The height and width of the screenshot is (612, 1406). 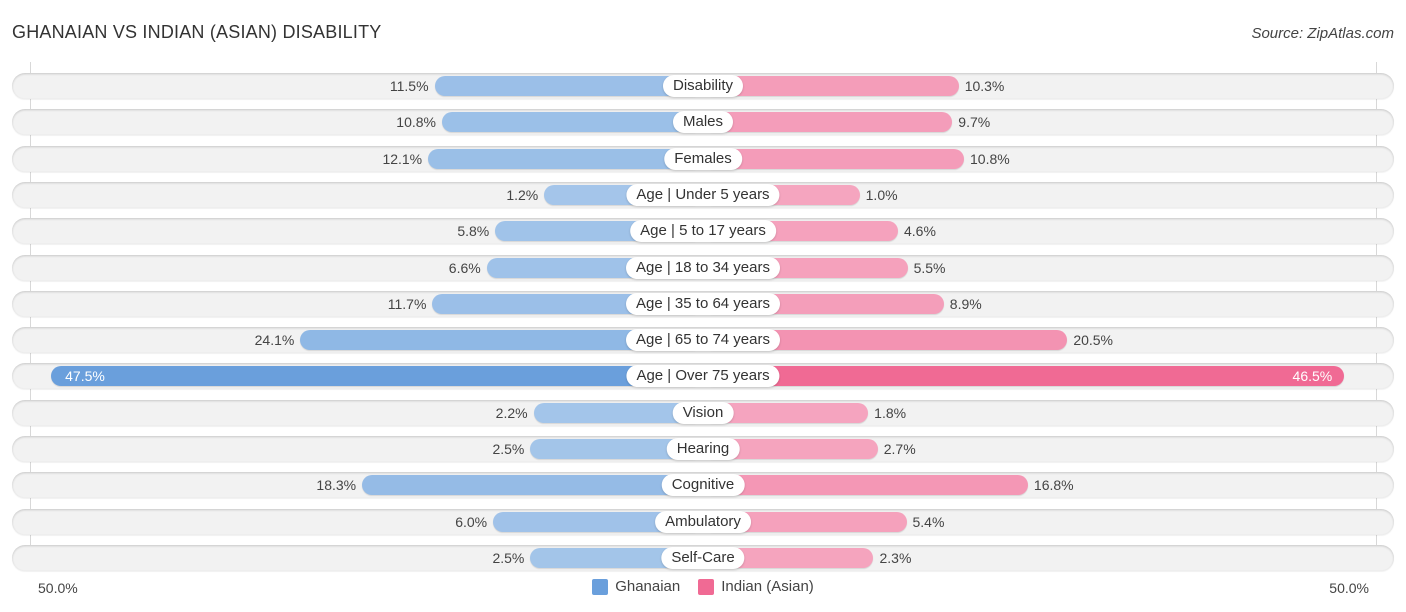 I want to click on value-label-indian-asian-age-over-75-years: 46.5%, so click(x=1312, y=376).